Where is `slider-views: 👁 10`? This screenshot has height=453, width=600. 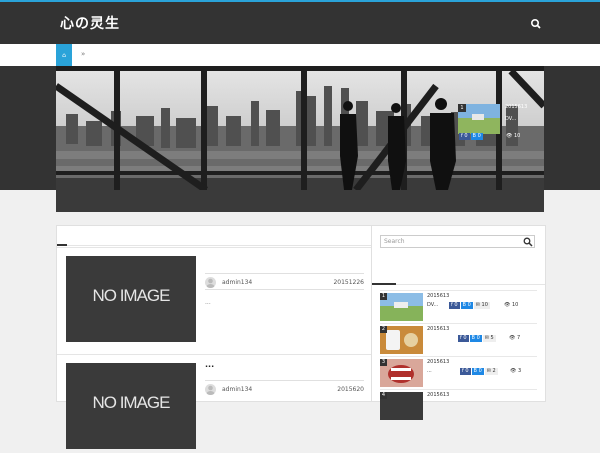 slider-views: 👁 10 is located at coordinates (513, 136).